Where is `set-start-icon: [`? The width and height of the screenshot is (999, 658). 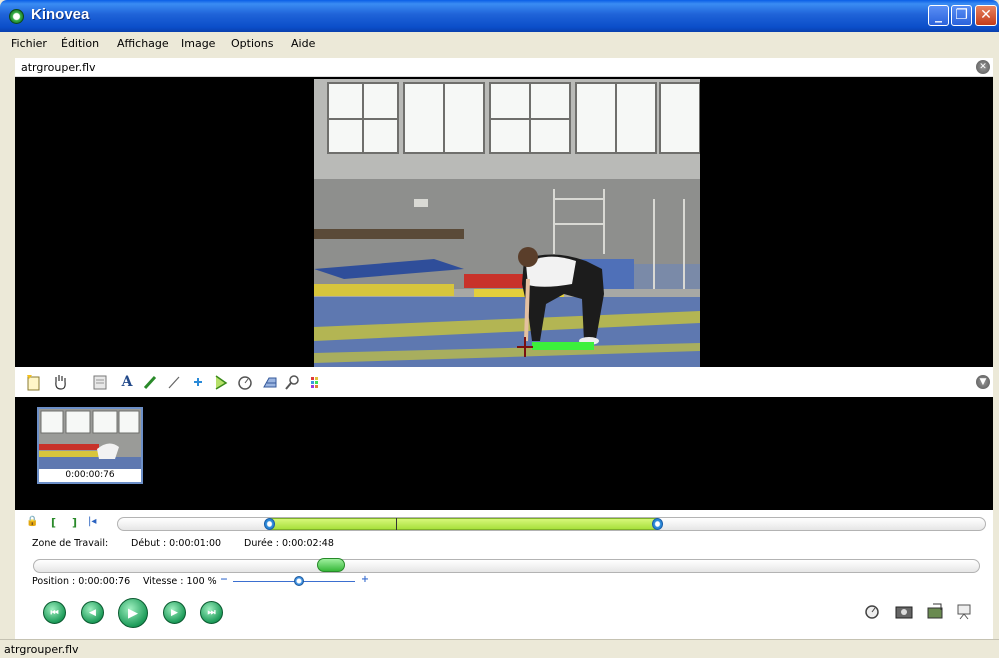 set-start-icon: [ is located at coordinates (53, 522).